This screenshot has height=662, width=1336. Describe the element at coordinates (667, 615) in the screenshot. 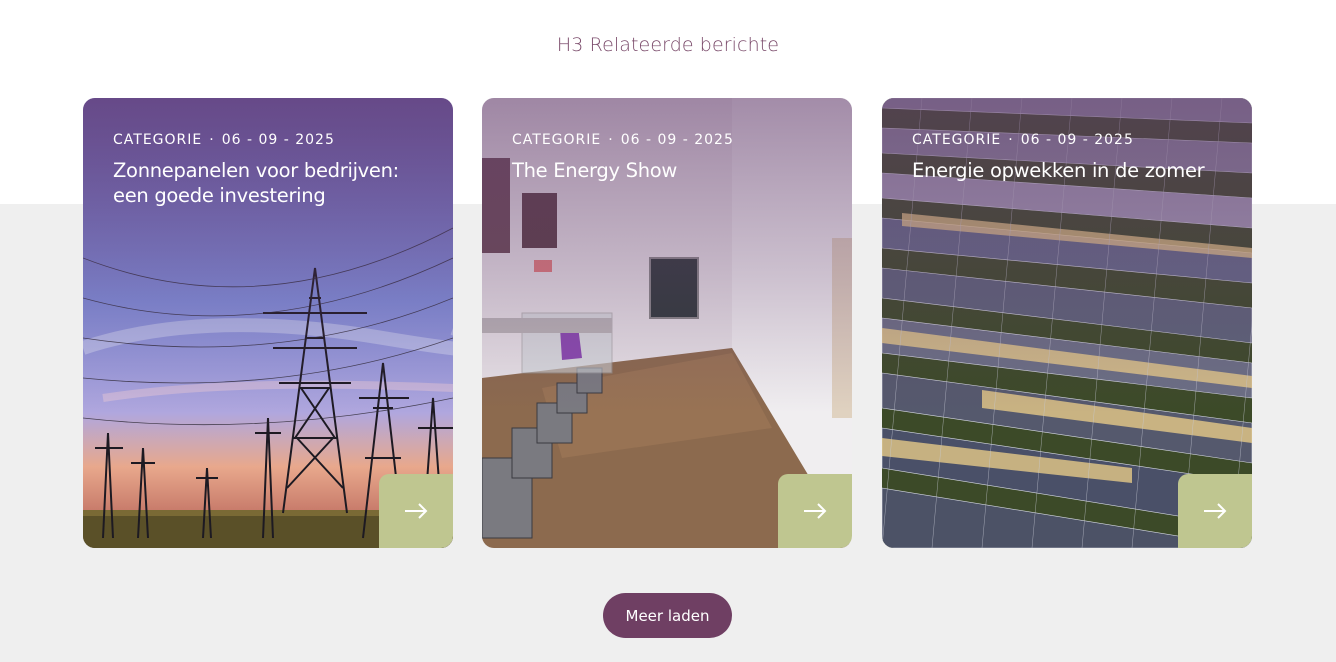

I see `load-more-button: Meer laden` at that location.